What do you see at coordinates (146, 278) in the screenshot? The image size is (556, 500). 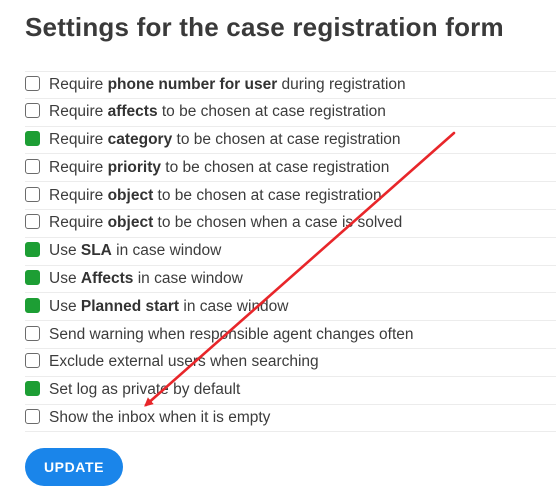 I see `setting-label-affects-window: Use Affects in case window` at bounding box center [146, 278].